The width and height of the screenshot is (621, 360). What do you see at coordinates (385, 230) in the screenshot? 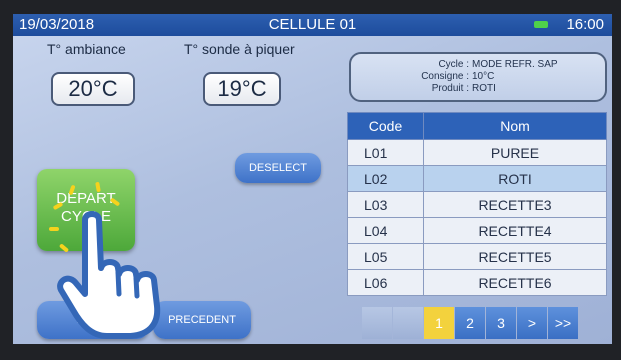
I see `row-code: L04` at bounding box center [385, 230].